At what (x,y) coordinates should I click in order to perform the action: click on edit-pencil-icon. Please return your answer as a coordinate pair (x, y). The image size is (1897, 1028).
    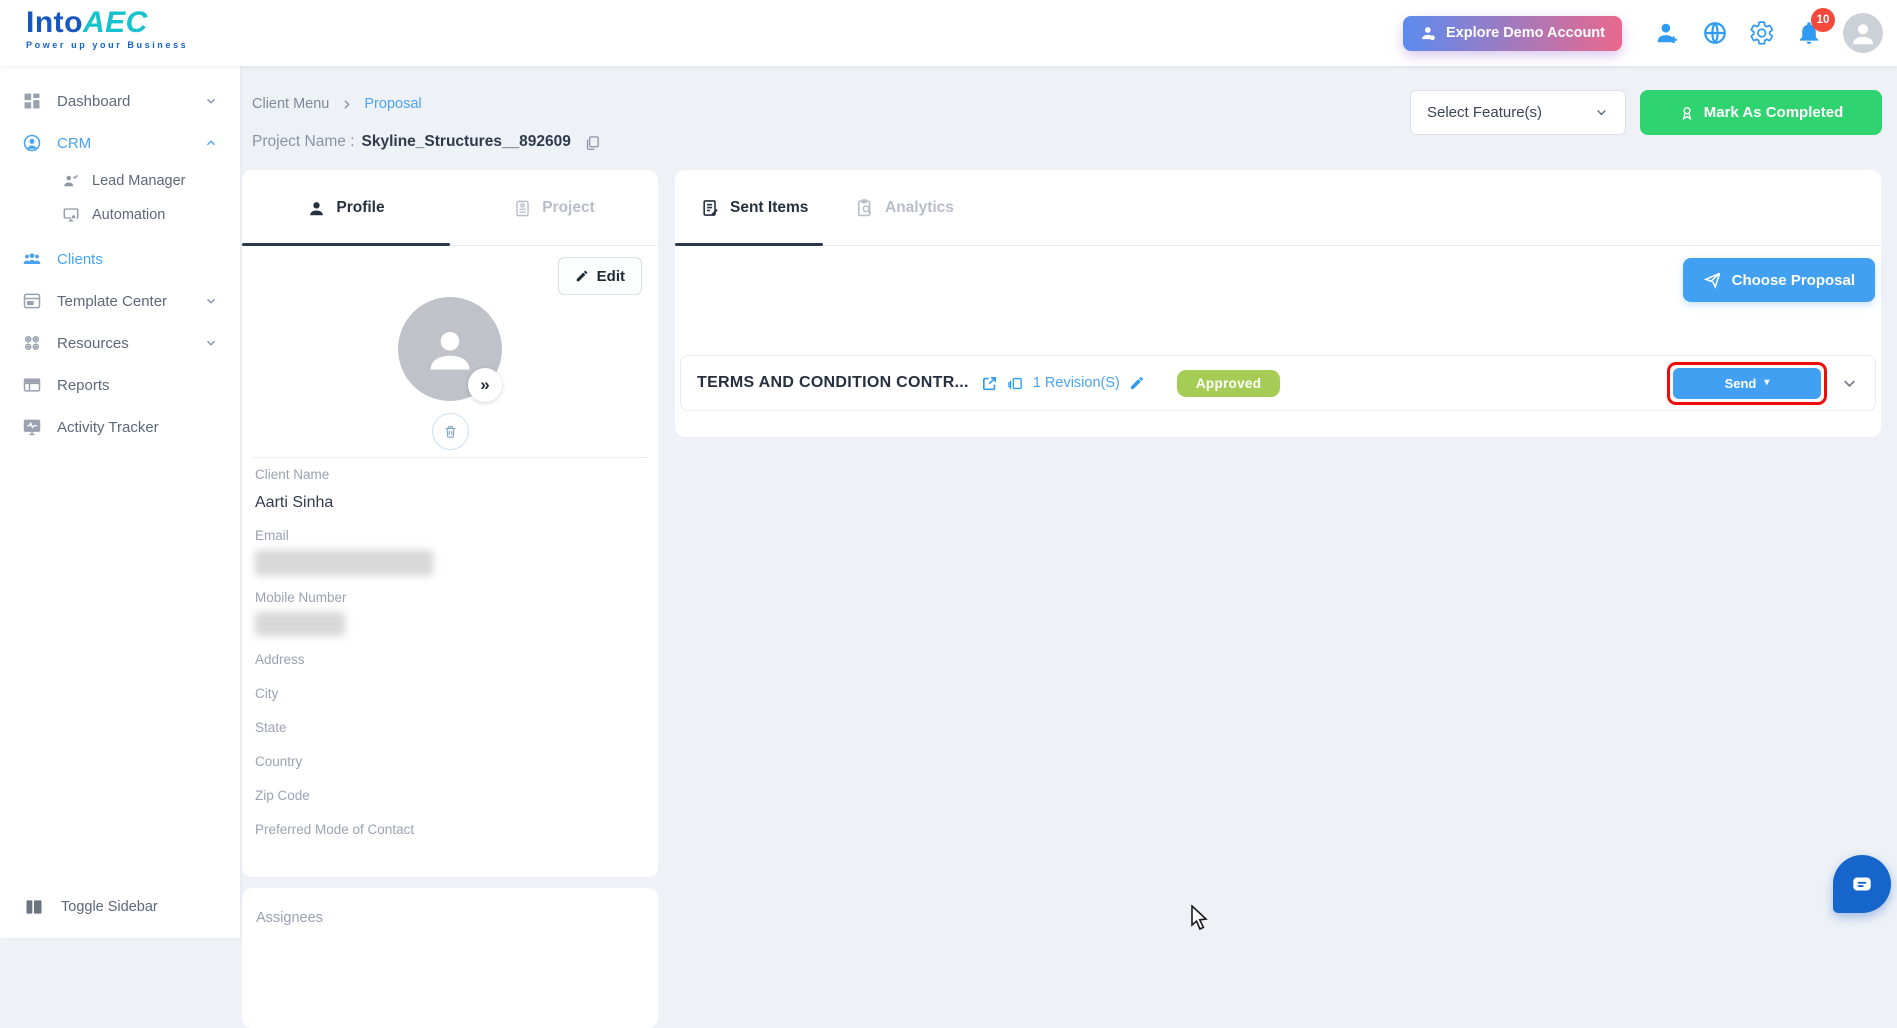
    Looking at the image, I should click on (1137, 383).